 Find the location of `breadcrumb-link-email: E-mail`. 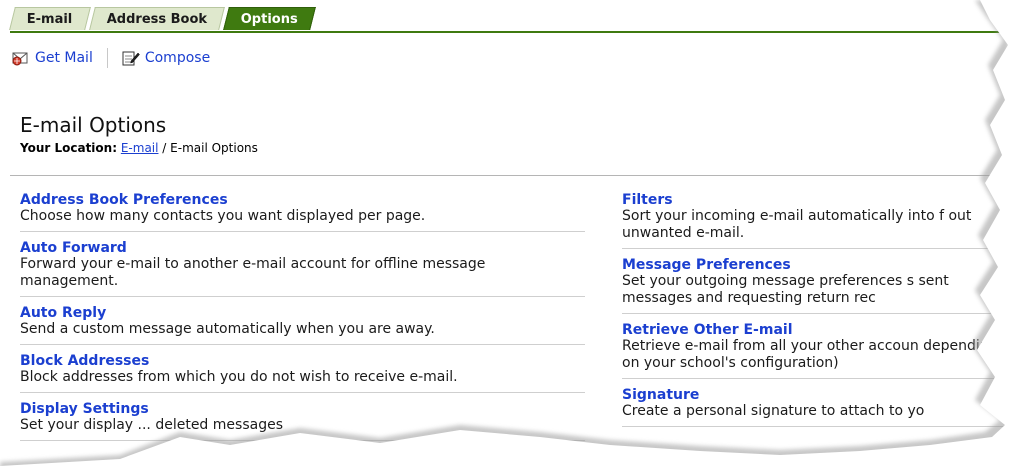

breadcrumb-link-email: E-mail is located at coordinates (140, 148).